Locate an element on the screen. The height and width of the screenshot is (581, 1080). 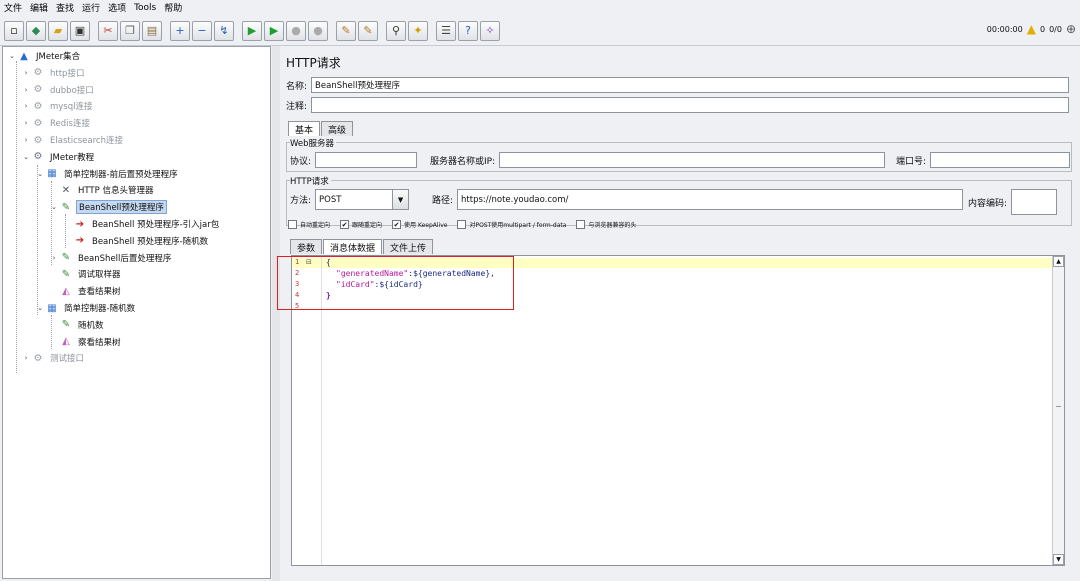
tree-node: › ✎ BeanShell后置处理程序 is located at coordinates (111, 258).